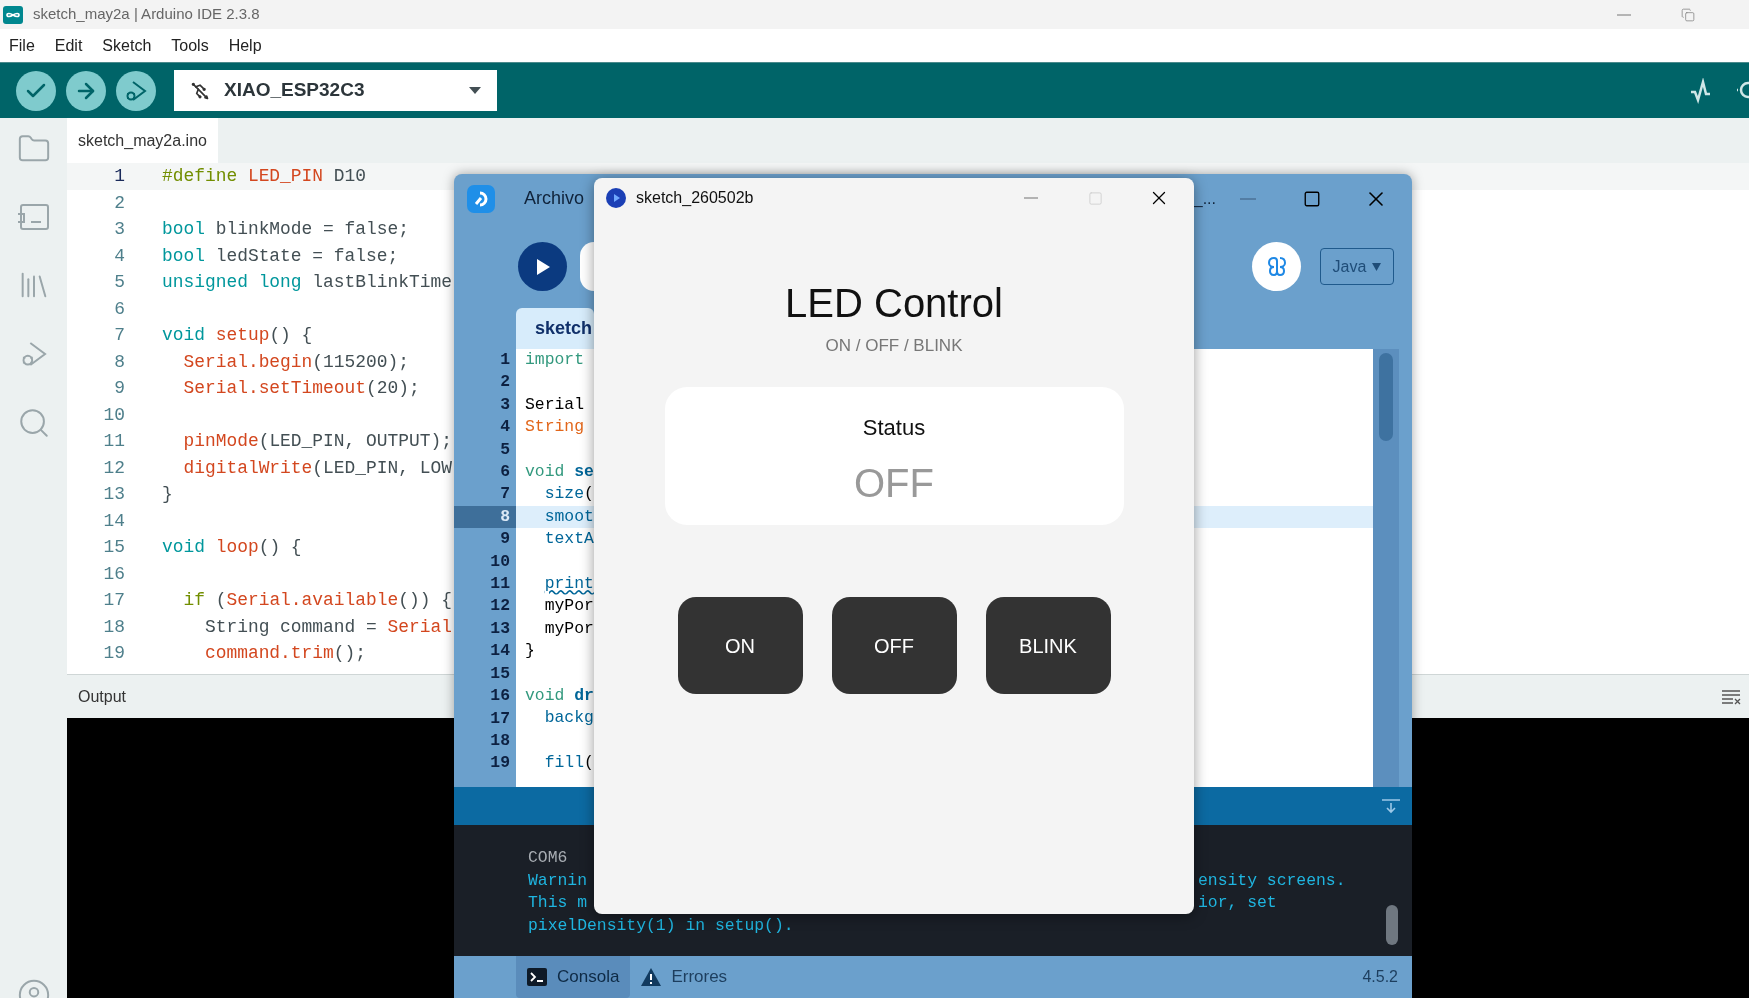 The image size is (1749, 998). Describe the element at coordinates (568, 539) in the screenshot. I see `code-line: textA` at that location.